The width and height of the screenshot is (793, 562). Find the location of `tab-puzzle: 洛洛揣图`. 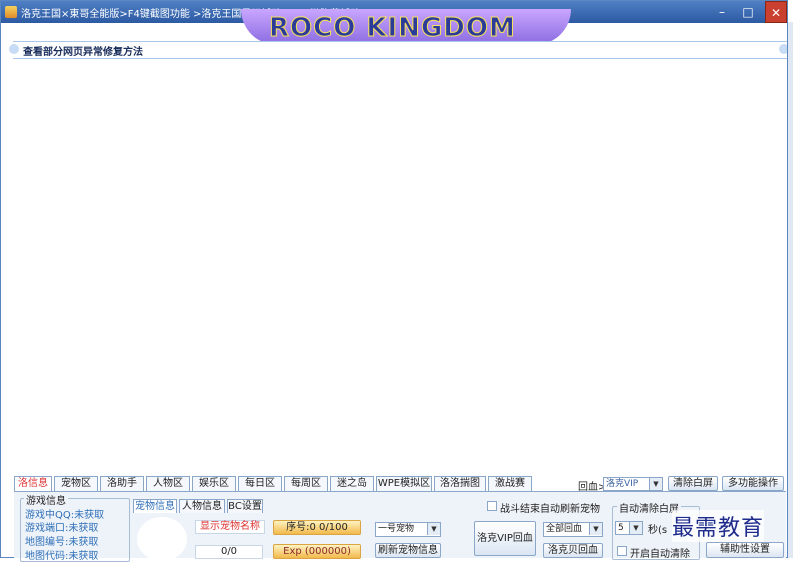

tab-puzzle: 洛洛揣图 is located at coordinates (460, 483).